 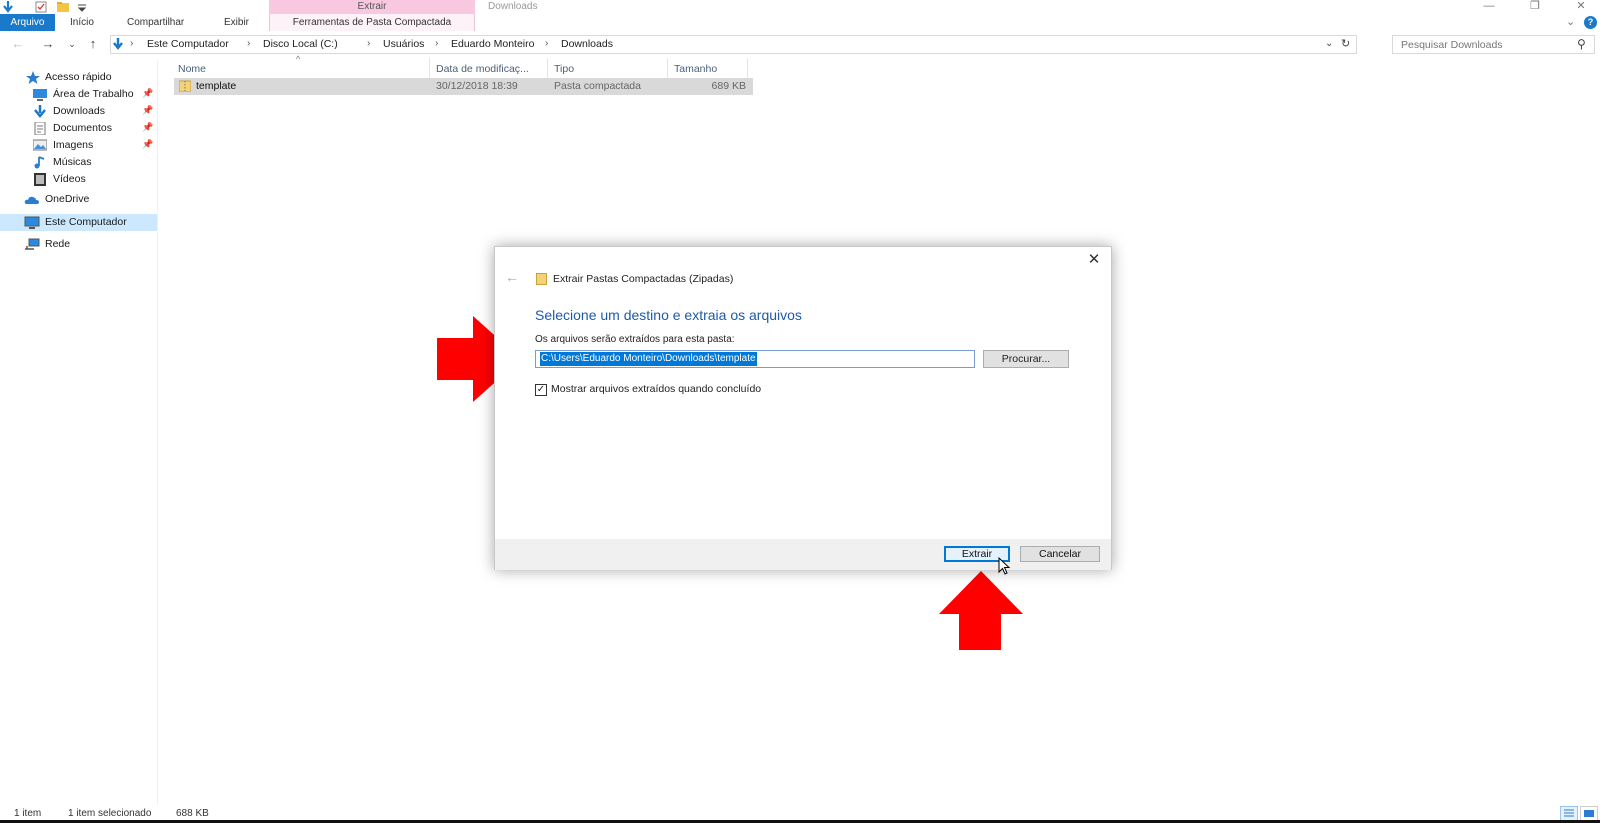 What do you see at coordinates (300, 44) in the screenshot?
I see `breadcrumb-local-disk: Disco Local (C:)` at bounding box center [300, 44].